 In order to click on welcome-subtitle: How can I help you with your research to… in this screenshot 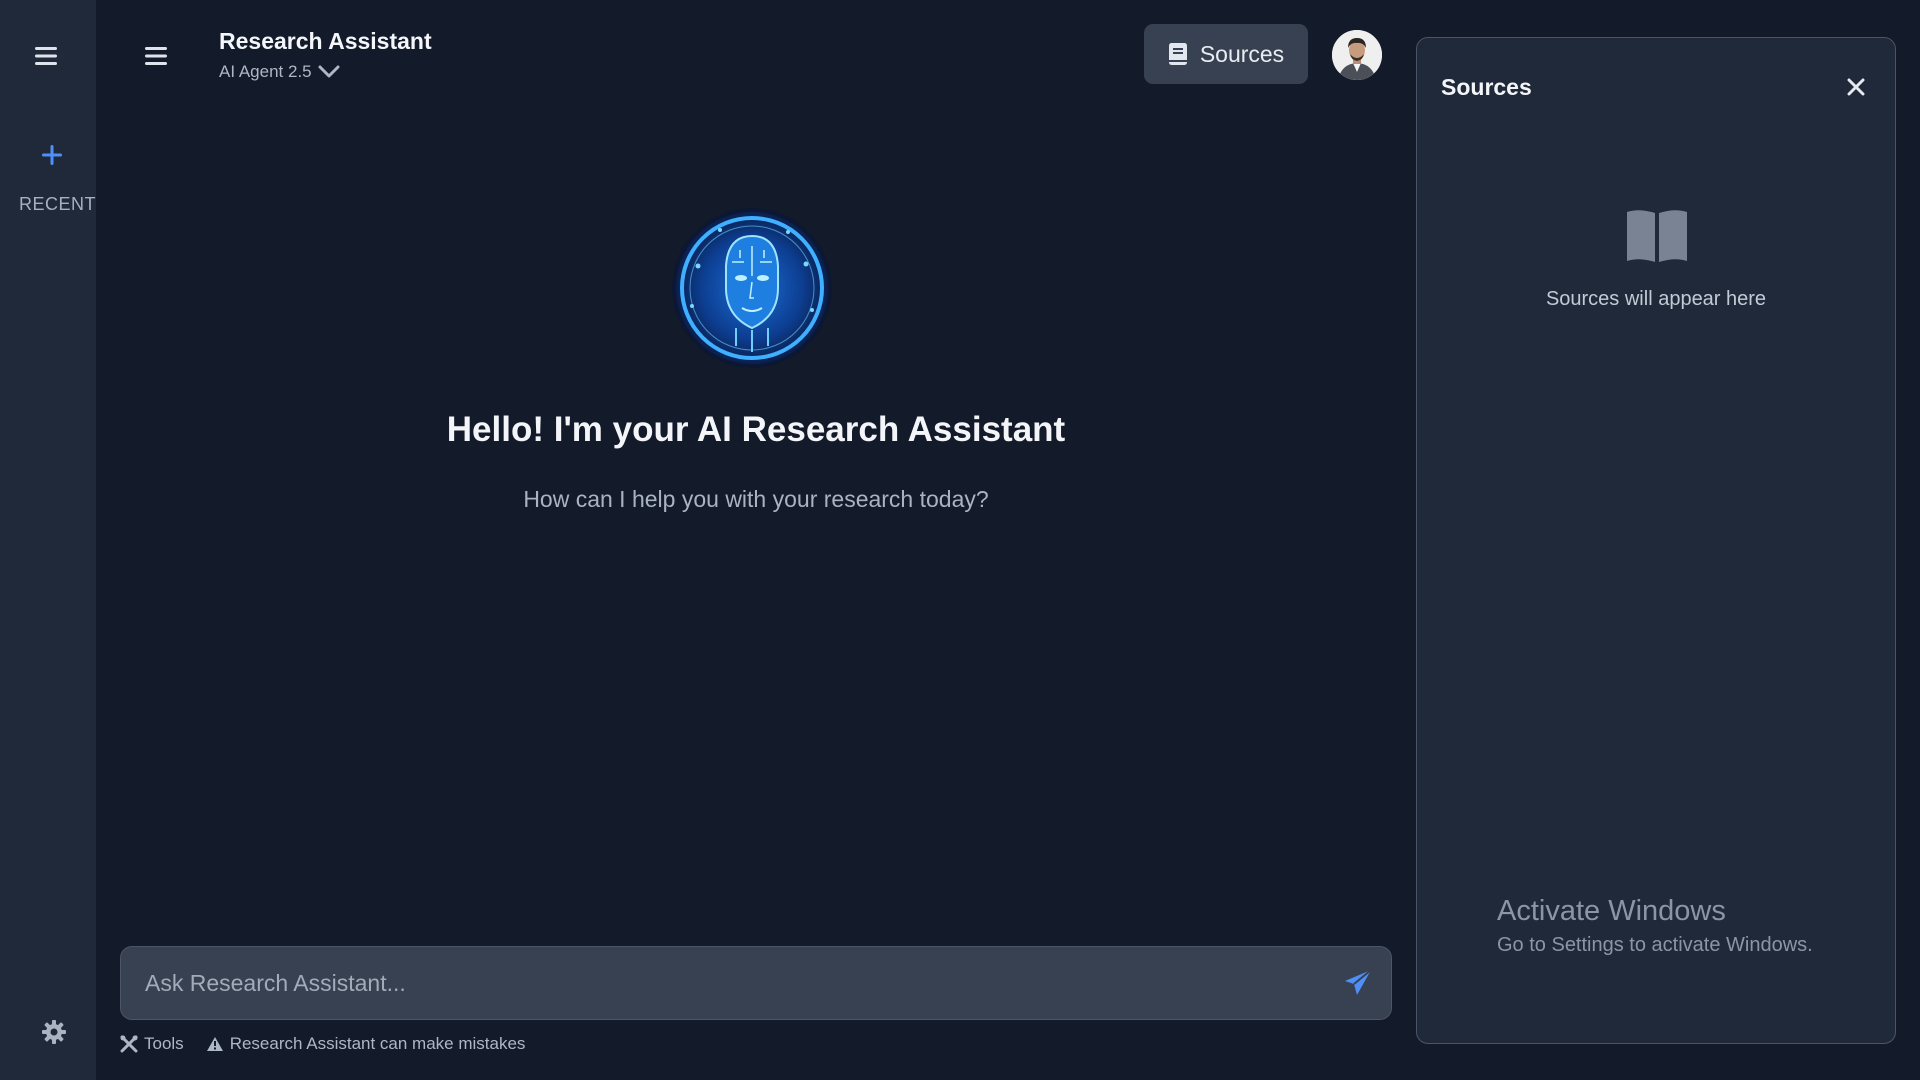, I will do `click(756, 499)`.